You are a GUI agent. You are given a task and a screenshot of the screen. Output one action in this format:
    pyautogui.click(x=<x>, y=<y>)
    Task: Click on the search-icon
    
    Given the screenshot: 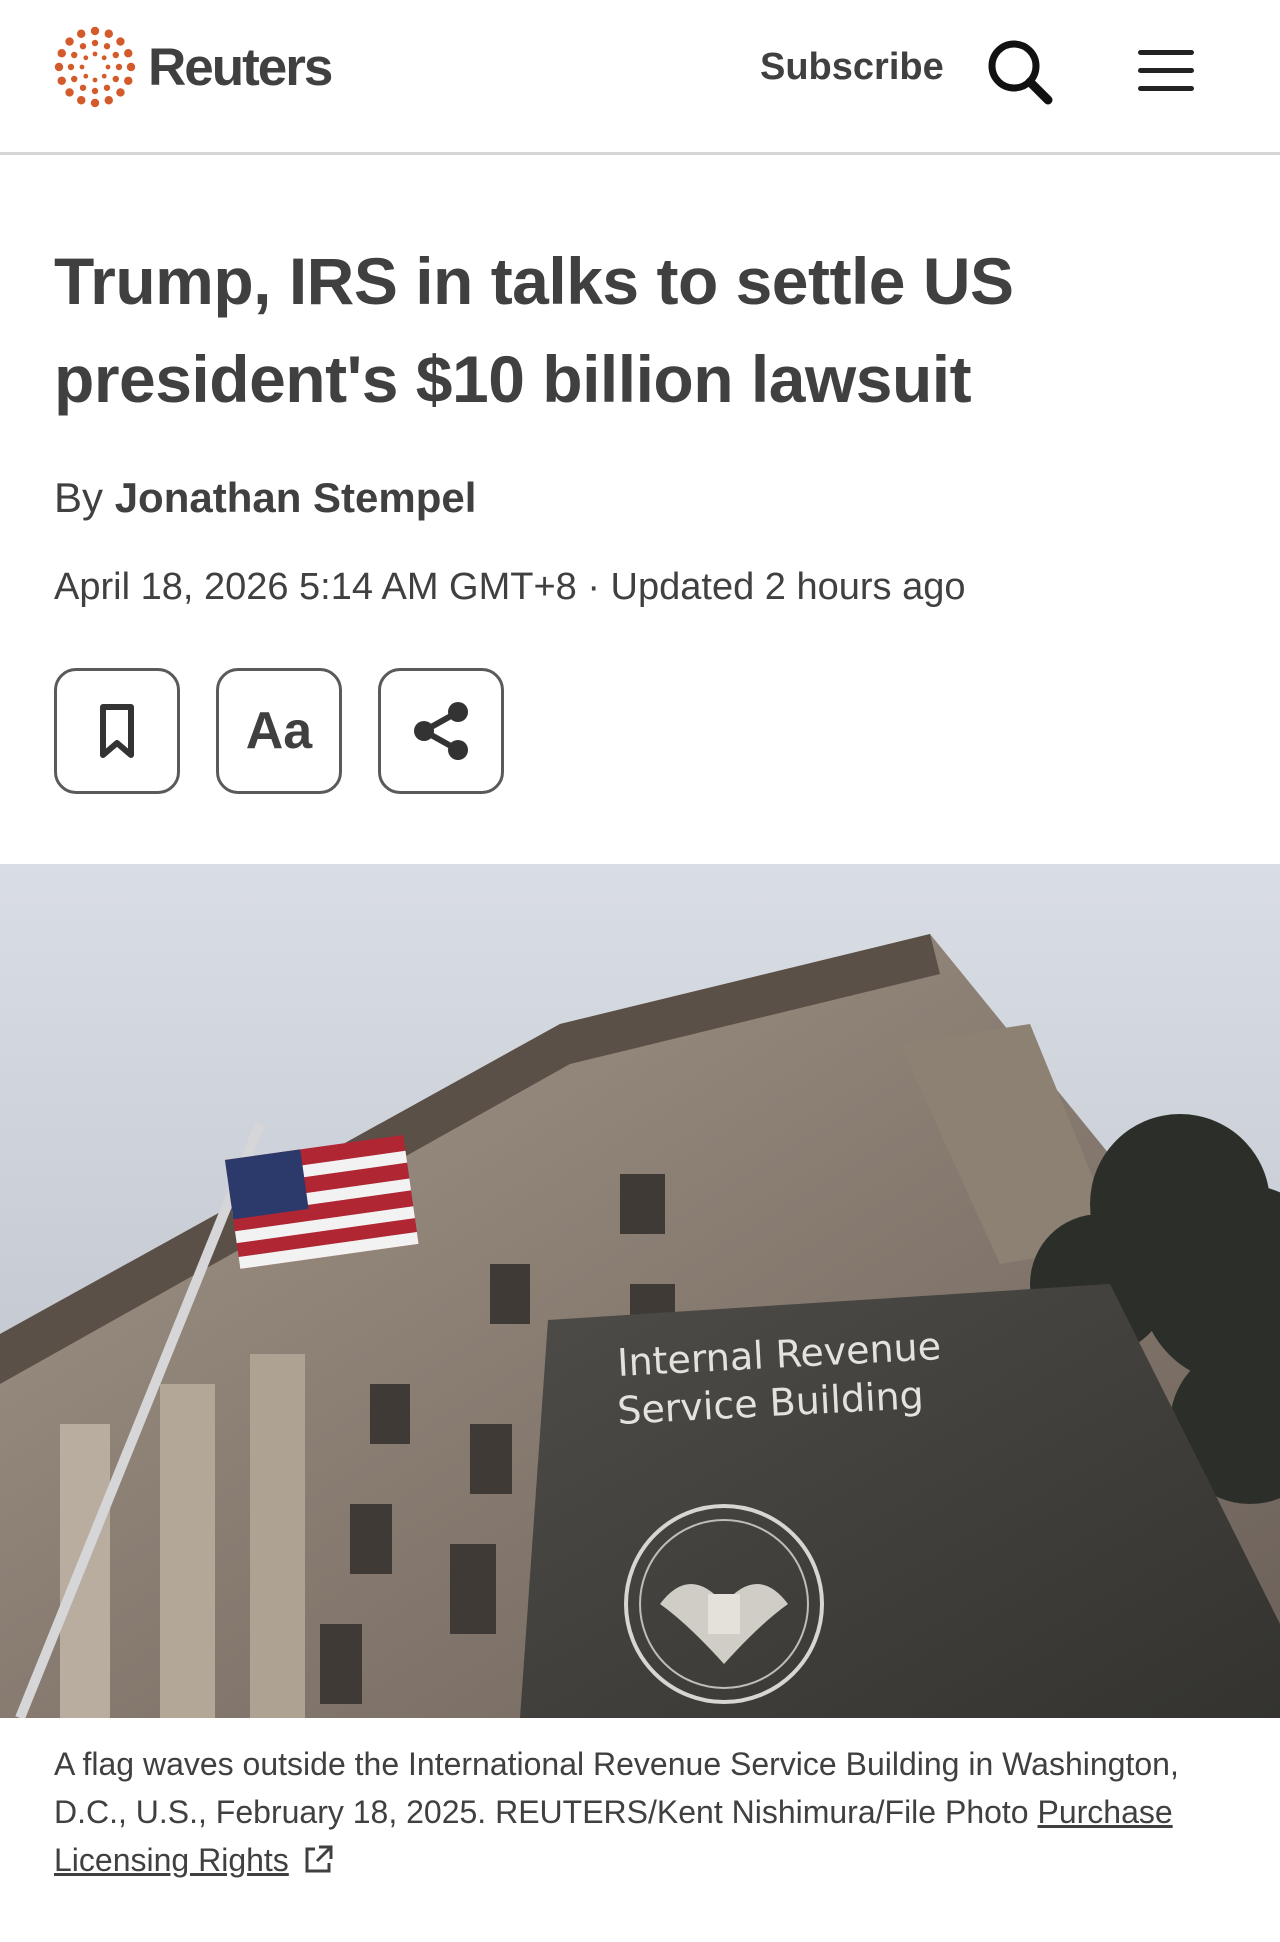 What is the action you would take?
    pyautogui.click(x=1020, y=72)
    